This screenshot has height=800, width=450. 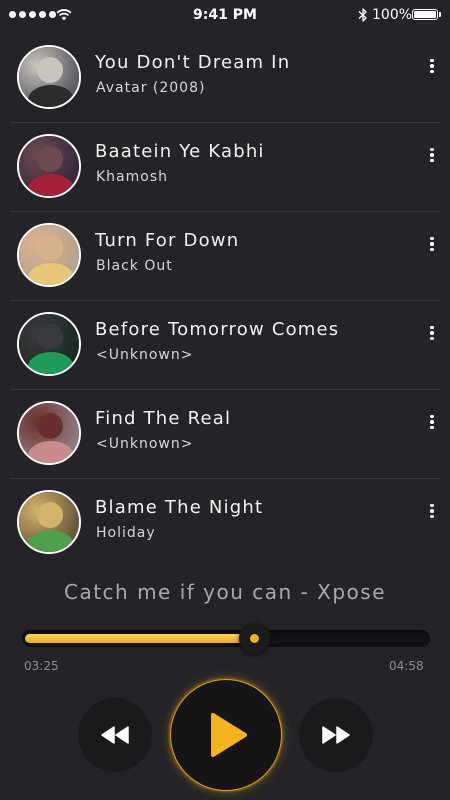 What do you see at coordinates (193, 62) in the screenshot?
I see `song-title: You Don't Dream In` at bounding box center [193, 62].